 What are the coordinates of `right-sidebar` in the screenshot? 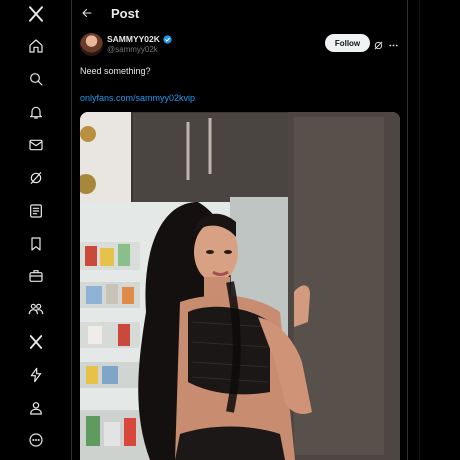 It's located at (434, 230).